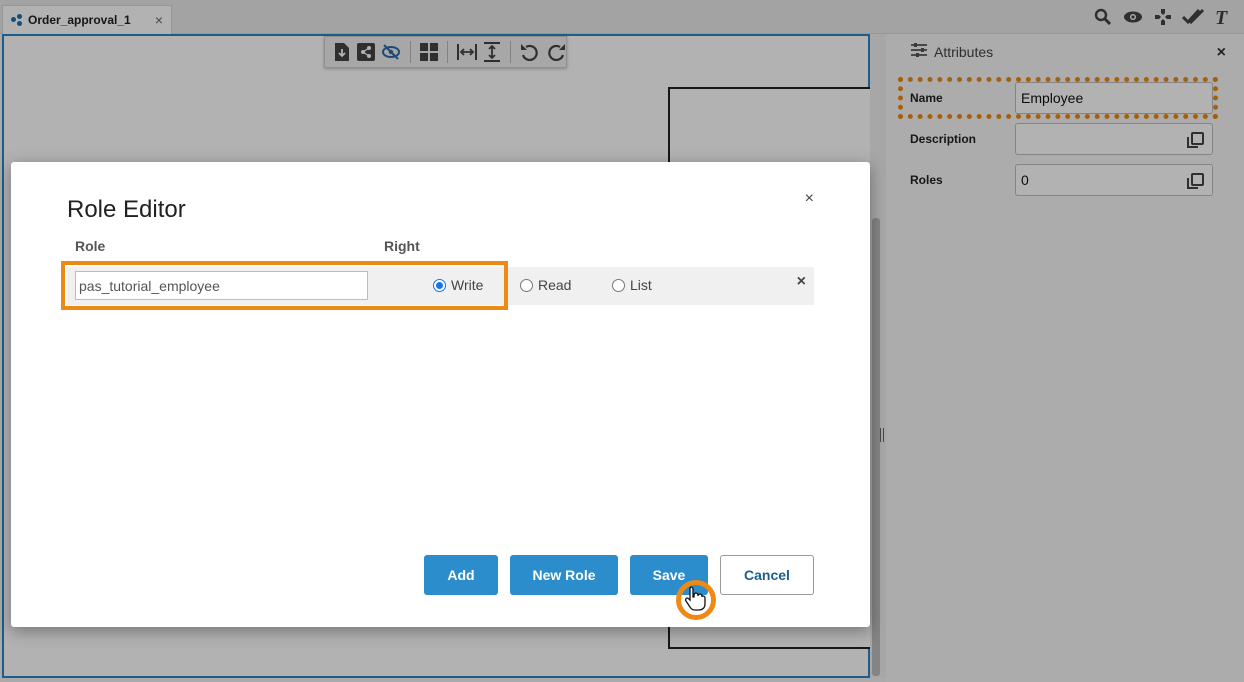  What do you see at coordinates (767, 575) in the screenshot?
I see `cancel-button: Cancel` at bounding box center [767, 575].